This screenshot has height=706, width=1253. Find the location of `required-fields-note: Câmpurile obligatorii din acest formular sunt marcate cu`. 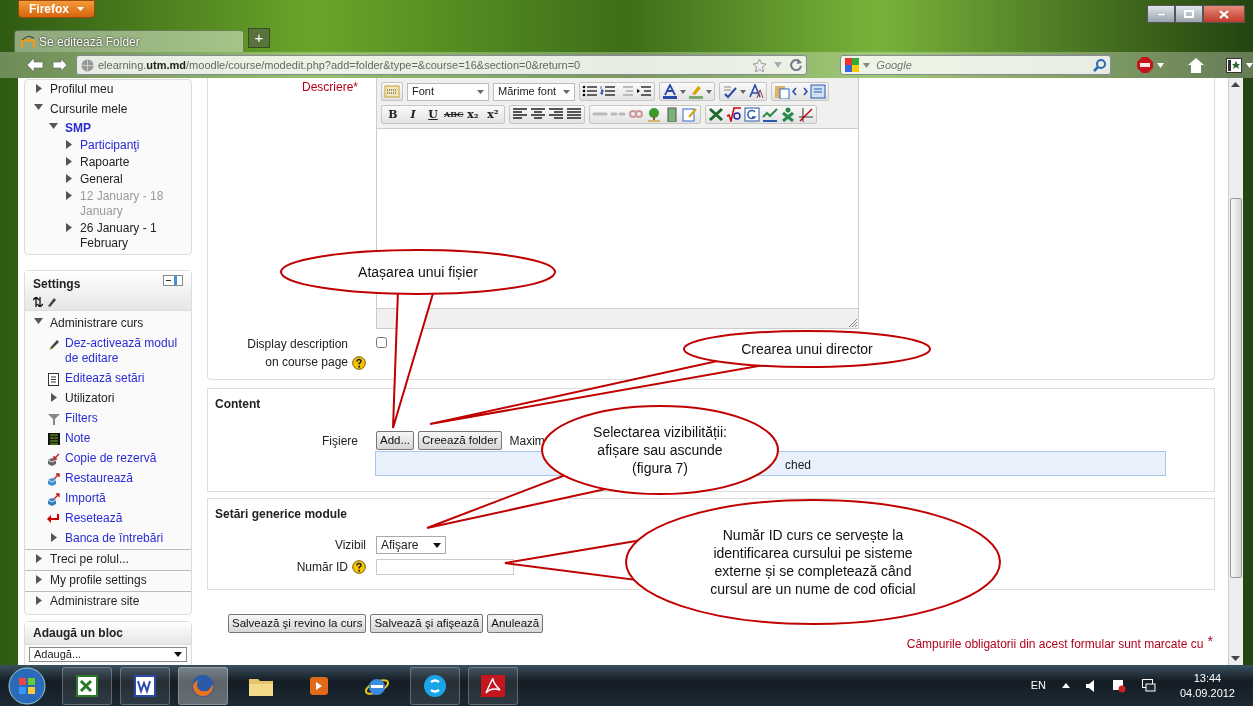

required-fields-note: Câmpurile obligatorii din acest formular sunt marcate cu is located at coordinates (1055, 644).